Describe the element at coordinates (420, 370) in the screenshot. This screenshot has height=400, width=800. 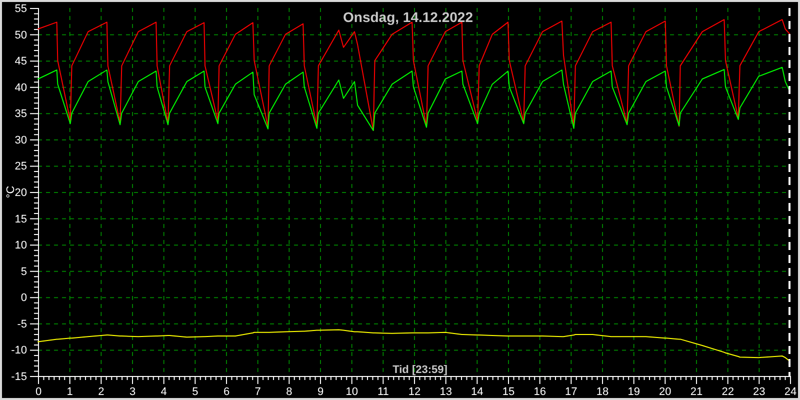
I see `axis-title: Tid [23:59]` at that location.